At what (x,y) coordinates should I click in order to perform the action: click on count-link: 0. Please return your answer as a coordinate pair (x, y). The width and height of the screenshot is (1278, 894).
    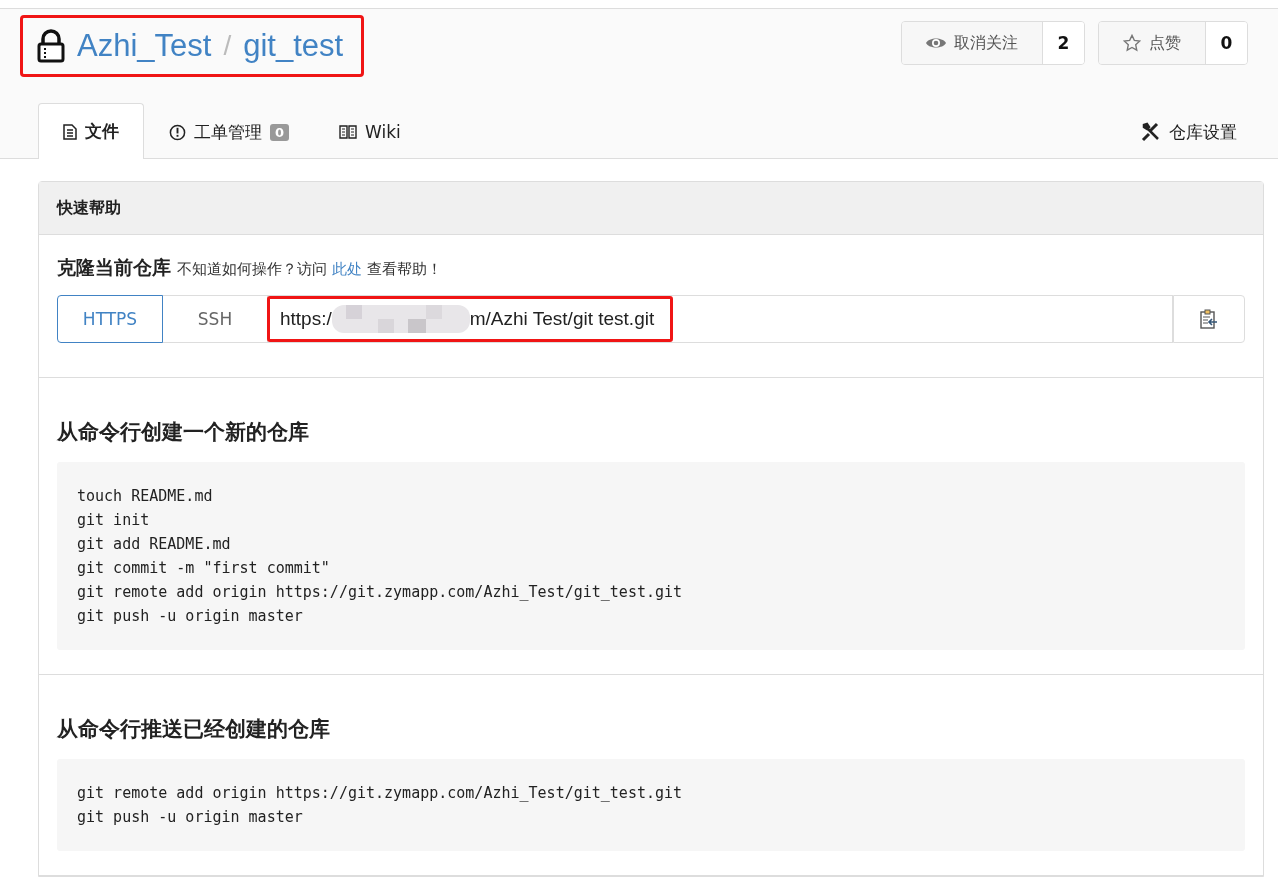
    Looking at the image, I should click on (1226, 43).